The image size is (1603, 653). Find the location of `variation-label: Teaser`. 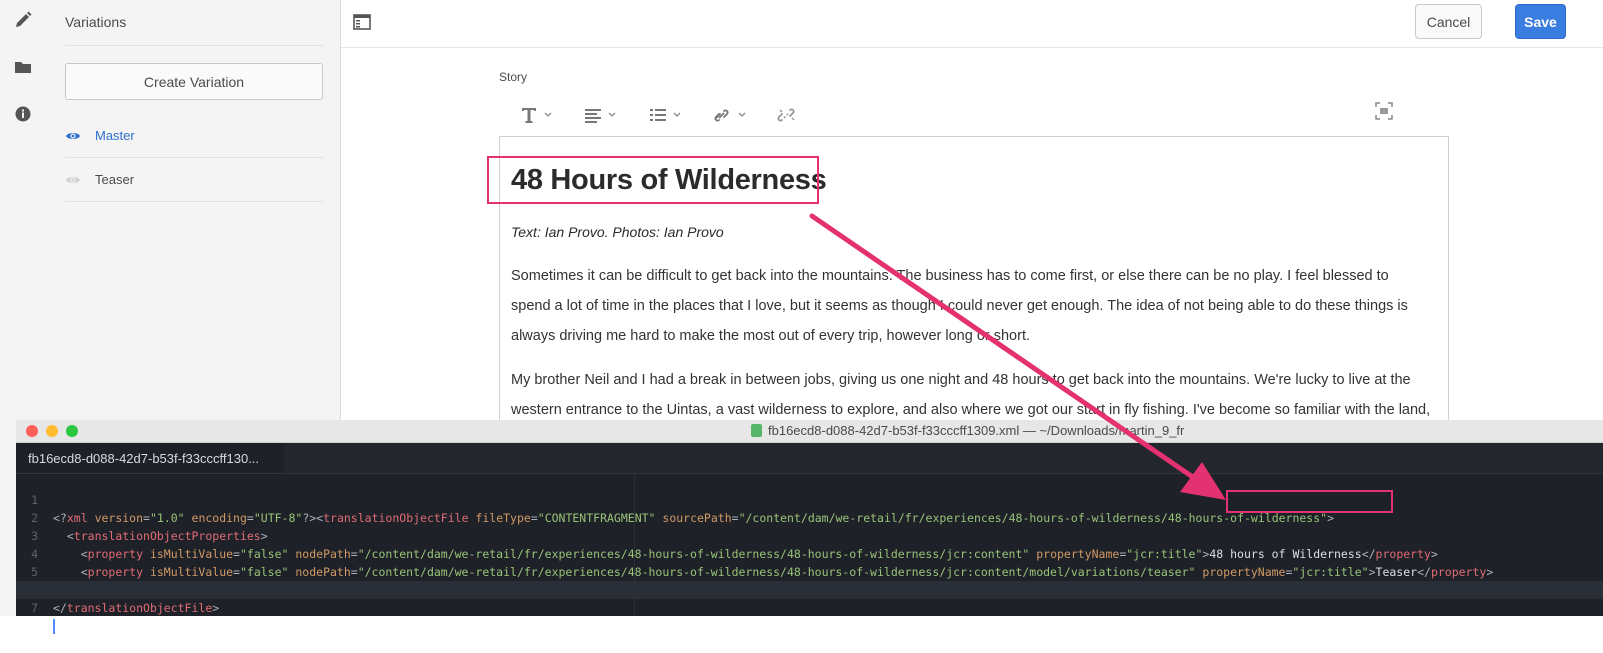

variation-label: Teaser is located at coordinates (115, 179).